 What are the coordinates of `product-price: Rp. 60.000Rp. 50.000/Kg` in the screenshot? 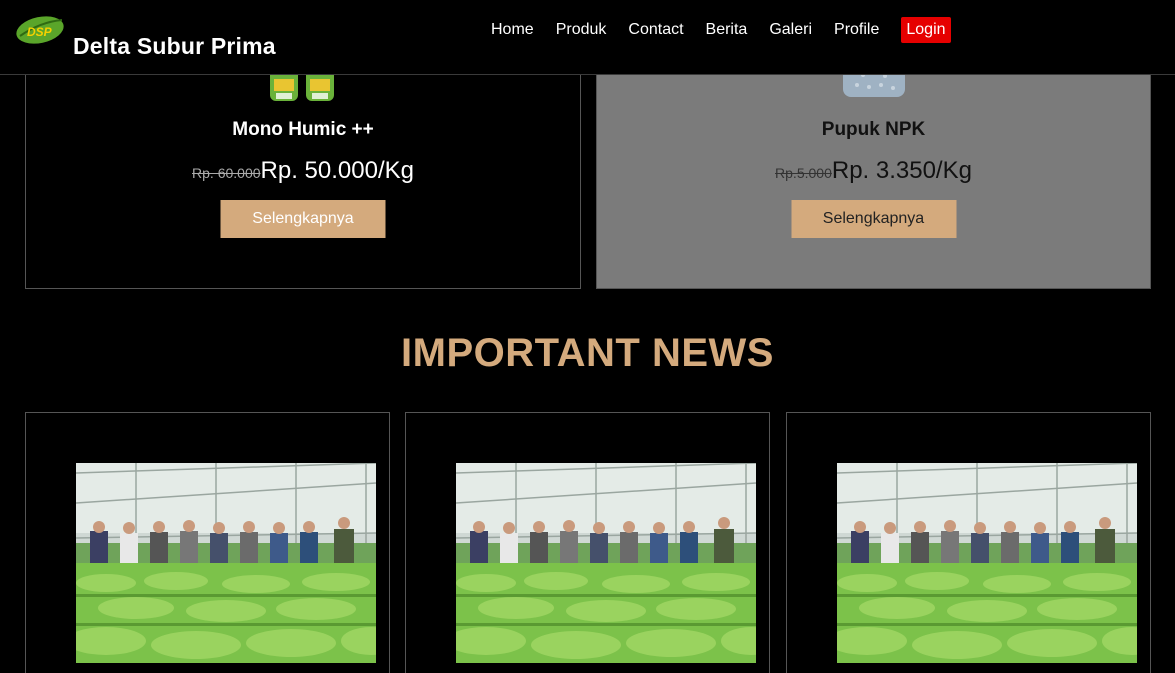 It's located at (303, 171).